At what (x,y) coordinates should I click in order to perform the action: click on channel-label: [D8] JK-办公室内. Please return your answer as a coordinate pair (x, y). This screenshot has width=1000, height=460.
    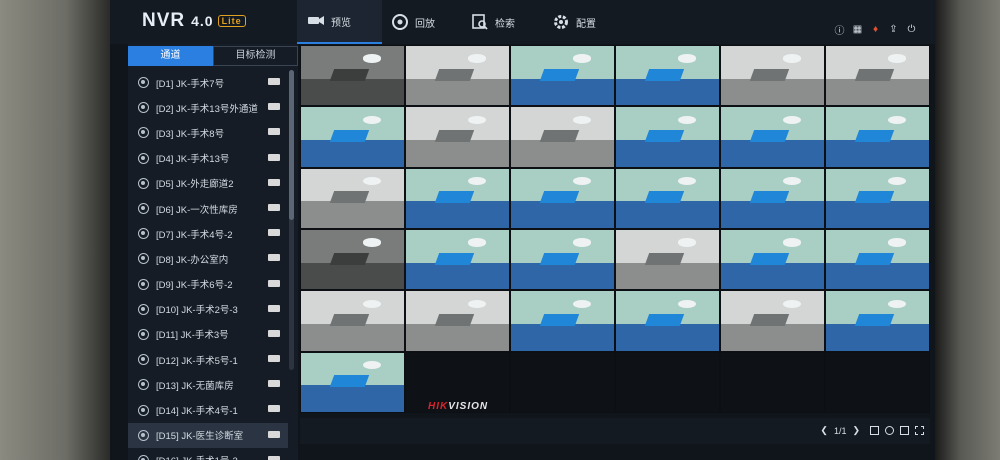
    Looking at the image, I should click on (192, 260).